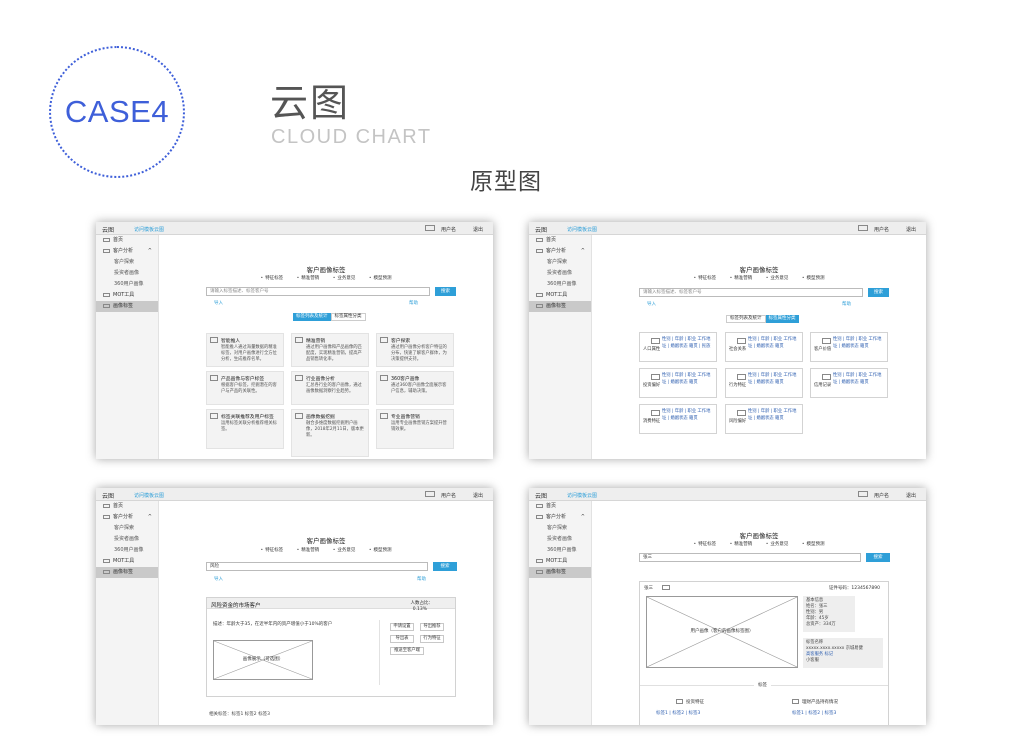 The width and height of the screenshot is (1024, 756). What do you see at coordinates (402, 627) in the screenshot?
I see `apply-settings-button: 申请设置` at bounding box center [402, 627].